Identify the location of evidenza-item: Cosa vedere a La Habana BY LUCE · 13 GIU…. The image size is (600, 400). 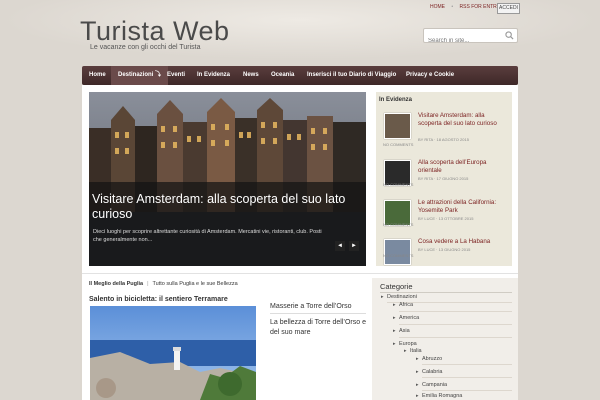
(446, 256).